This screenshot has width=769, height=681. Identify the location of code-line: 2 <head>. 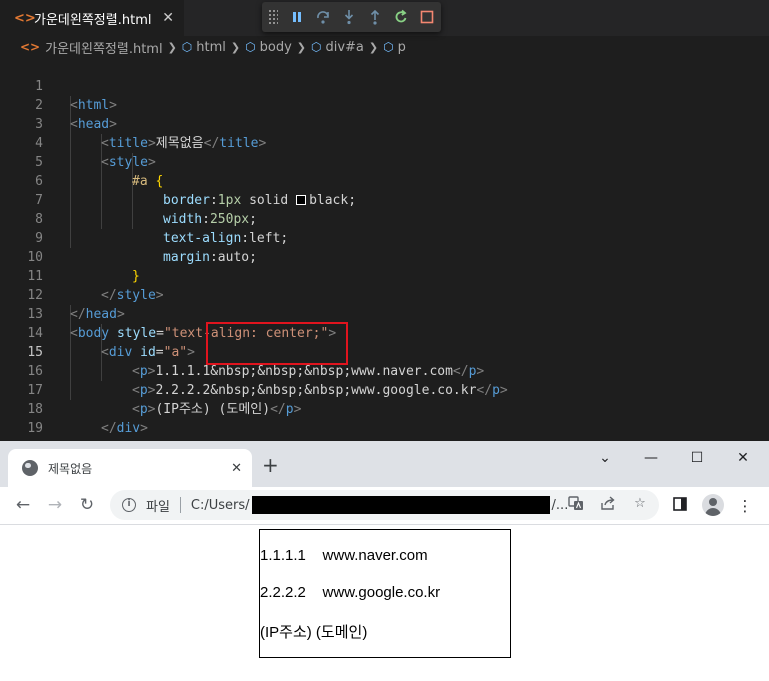
(384, 104).